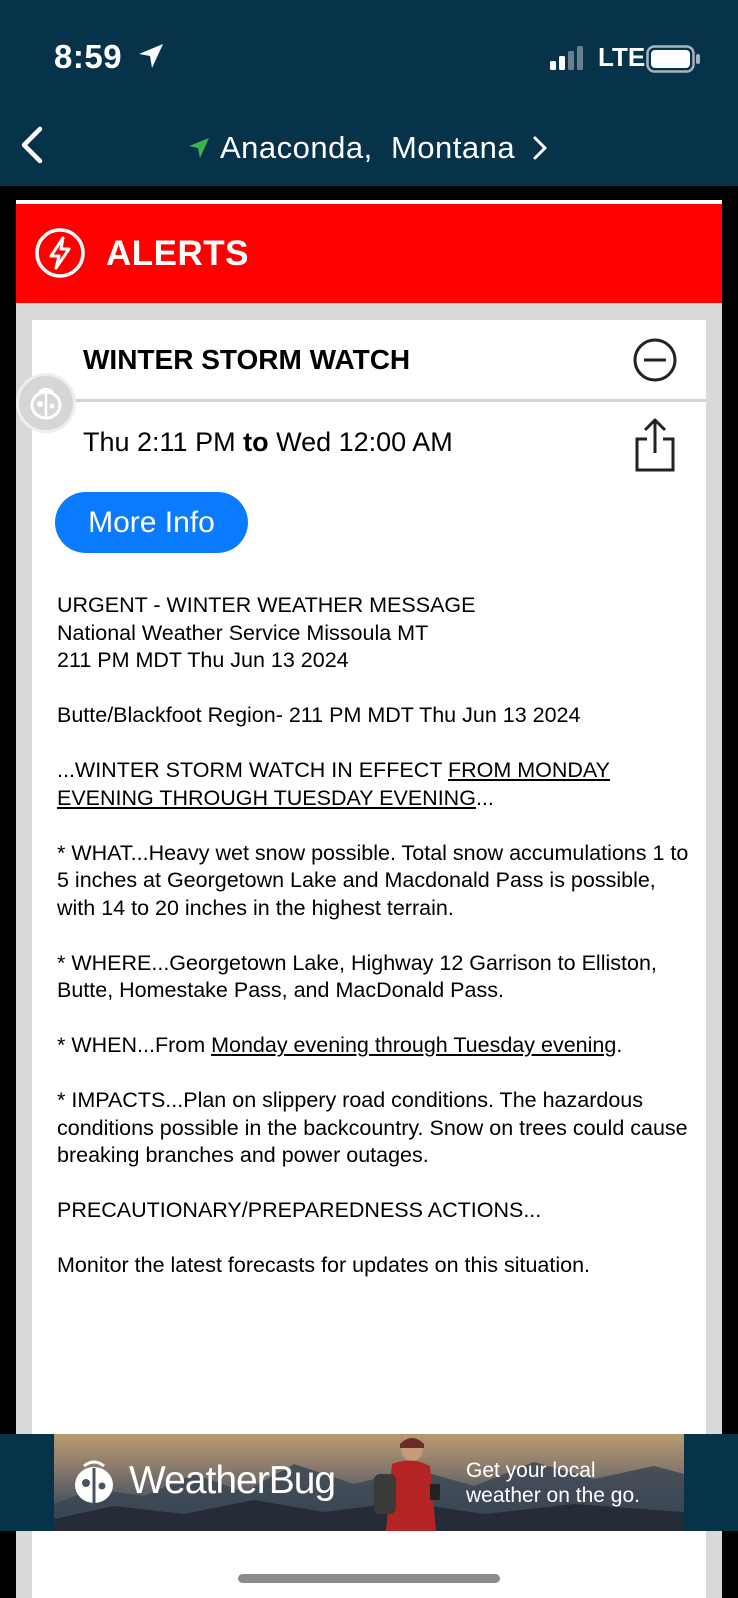 This screenshot has width=738, height=1598. I want to click on ad-brand: WeatherBug, so click(232, 1480).